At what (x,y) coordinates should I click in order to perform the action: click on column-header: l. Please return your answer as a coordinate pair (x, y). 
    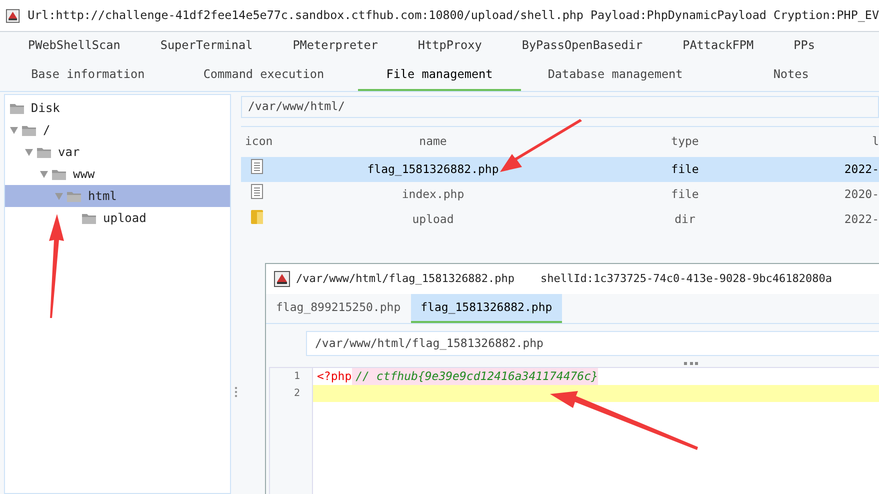
    Looking at the image, I should click on (842, 142).